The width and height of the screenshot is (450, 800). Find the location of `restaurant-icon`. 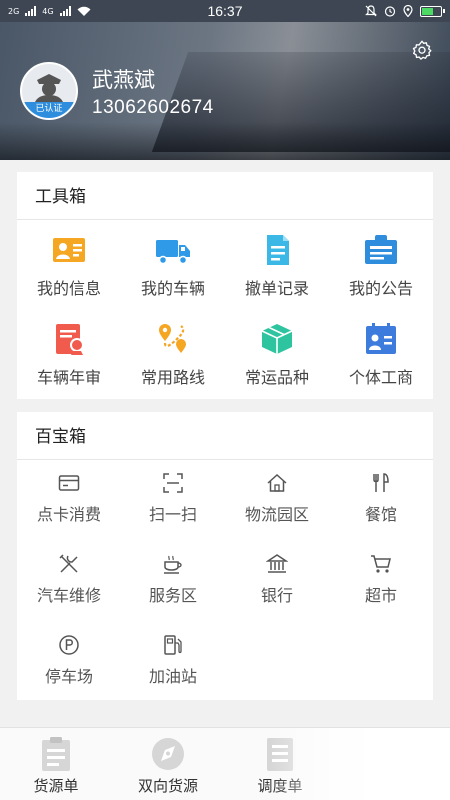

restaurant-icon is located at coordinates (381, 482).